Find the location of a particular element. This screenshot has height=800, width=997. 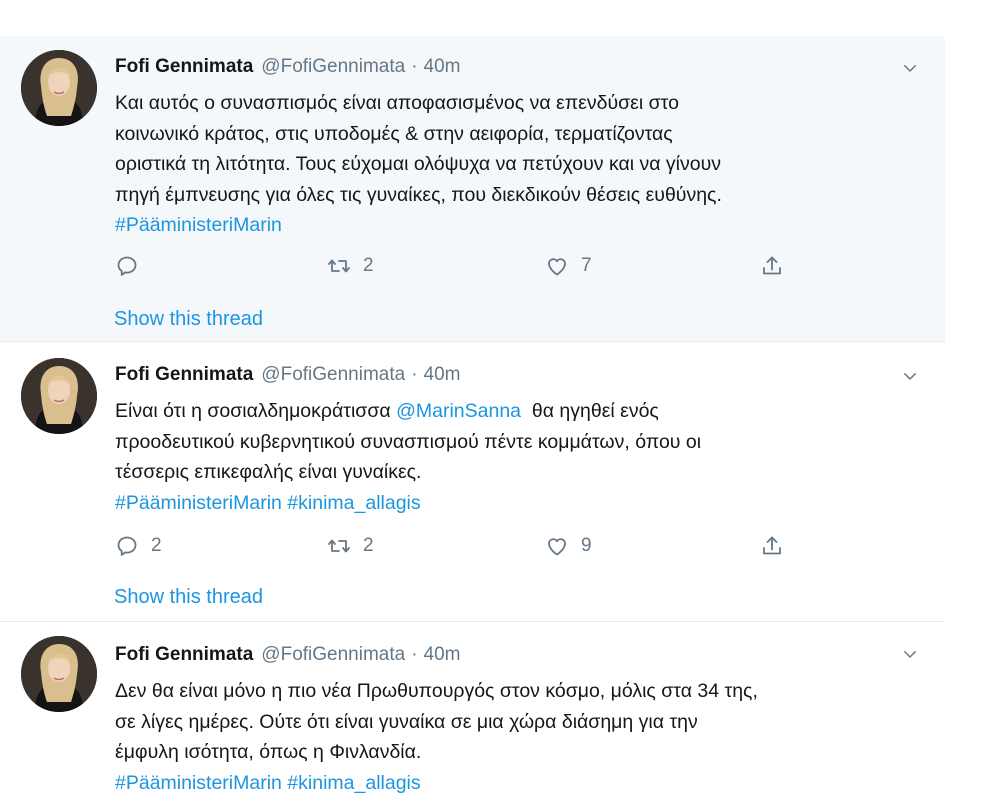

tweet-text-line: τέσσερις επικεφαλής είναι γυναίκες. is located at coordinates (268, 472).